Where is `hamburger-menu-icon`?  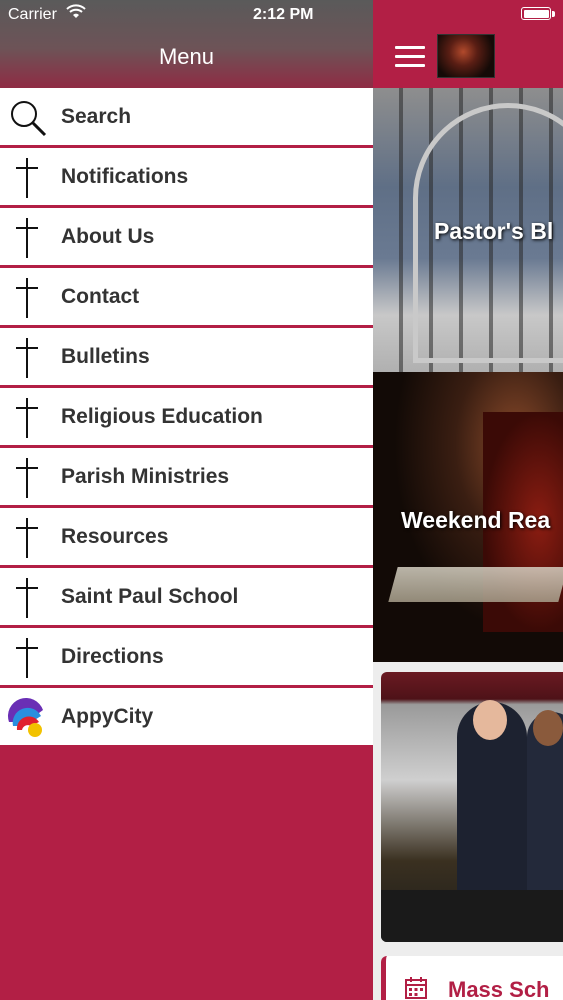
hamburger-menu-icon is located at coordinates (410, 57).